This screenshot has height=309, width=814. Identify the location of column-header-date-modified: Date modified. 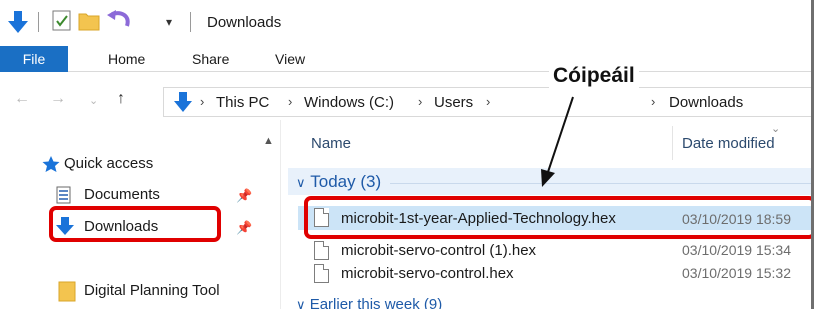
(728, 143).